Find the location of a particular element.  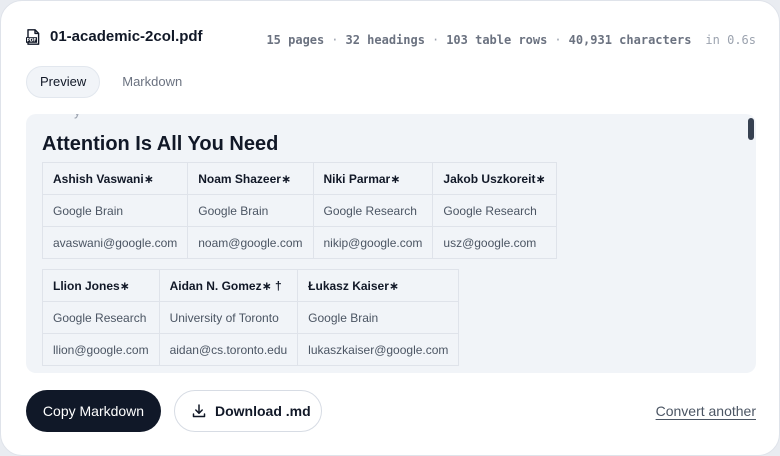

tab-markdown: Markdown is located at coordinates (152, 82).